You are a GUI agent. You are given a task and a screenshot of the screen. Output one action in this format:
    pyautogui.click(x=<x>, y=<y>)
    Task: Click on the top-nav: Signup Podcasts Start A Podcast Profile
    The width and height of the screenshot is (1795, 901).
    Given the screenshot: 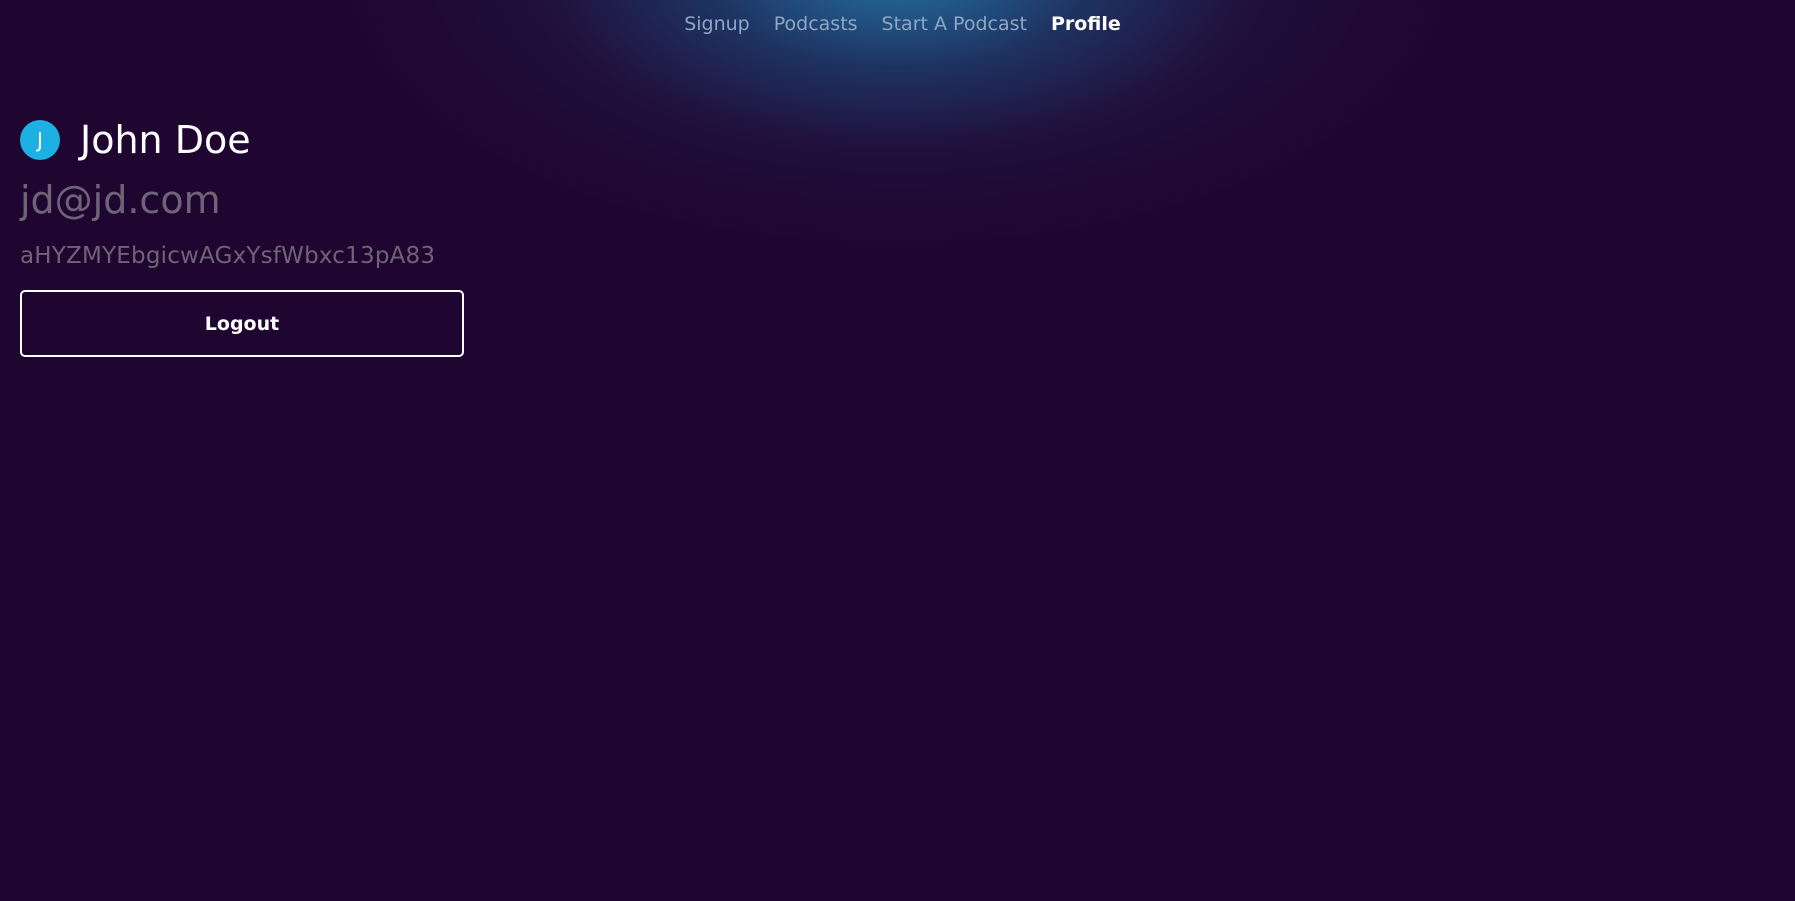 What is the action you would take?
    pyautogui.click(x=897, y=24)
    